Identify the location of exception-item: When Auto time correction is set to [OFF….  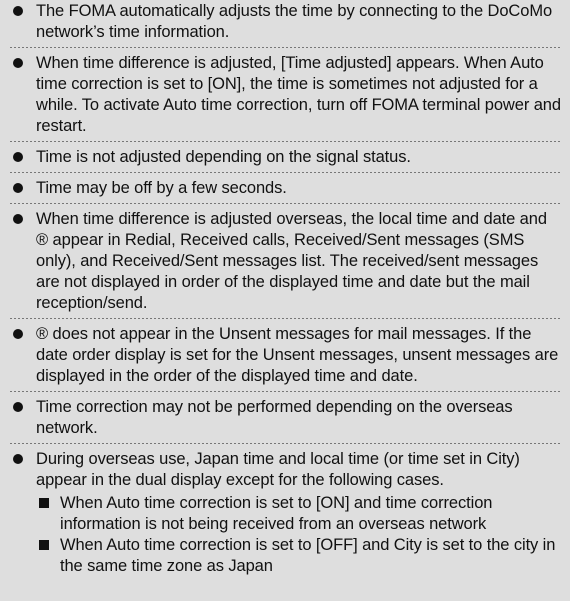
(299, 556).